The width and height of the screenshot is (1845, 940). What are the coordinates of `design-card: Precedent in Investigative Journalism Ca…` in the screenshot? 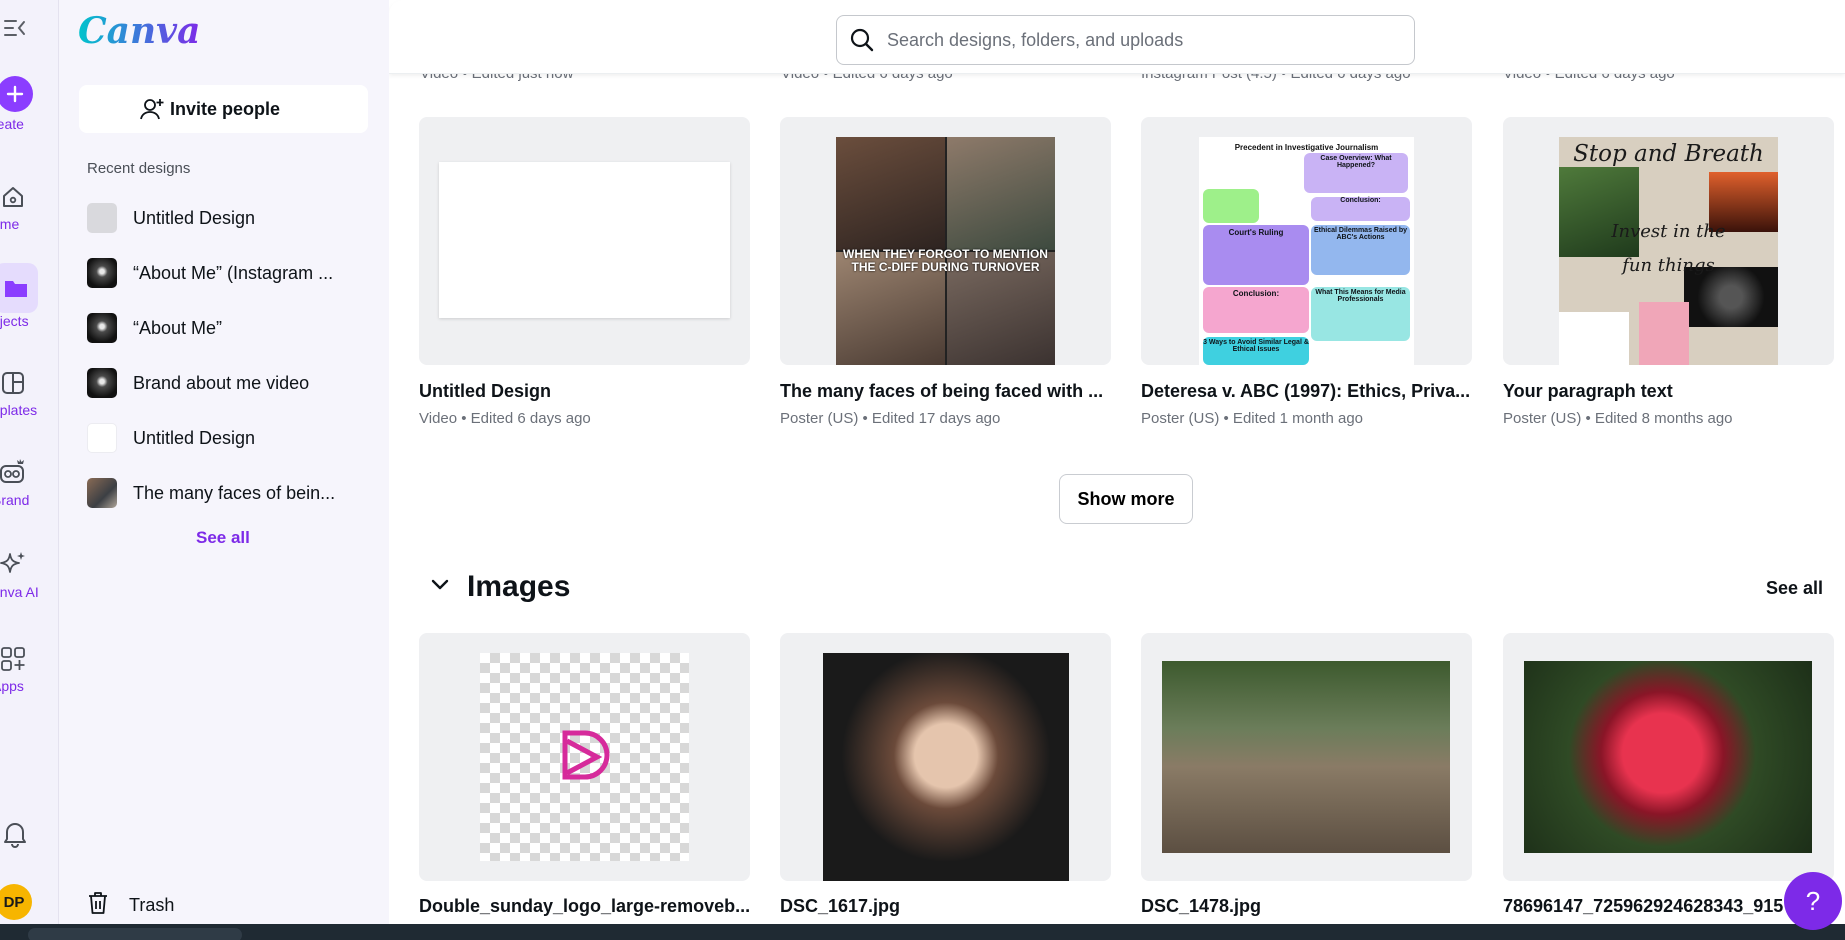 It's located at (1306, 241).